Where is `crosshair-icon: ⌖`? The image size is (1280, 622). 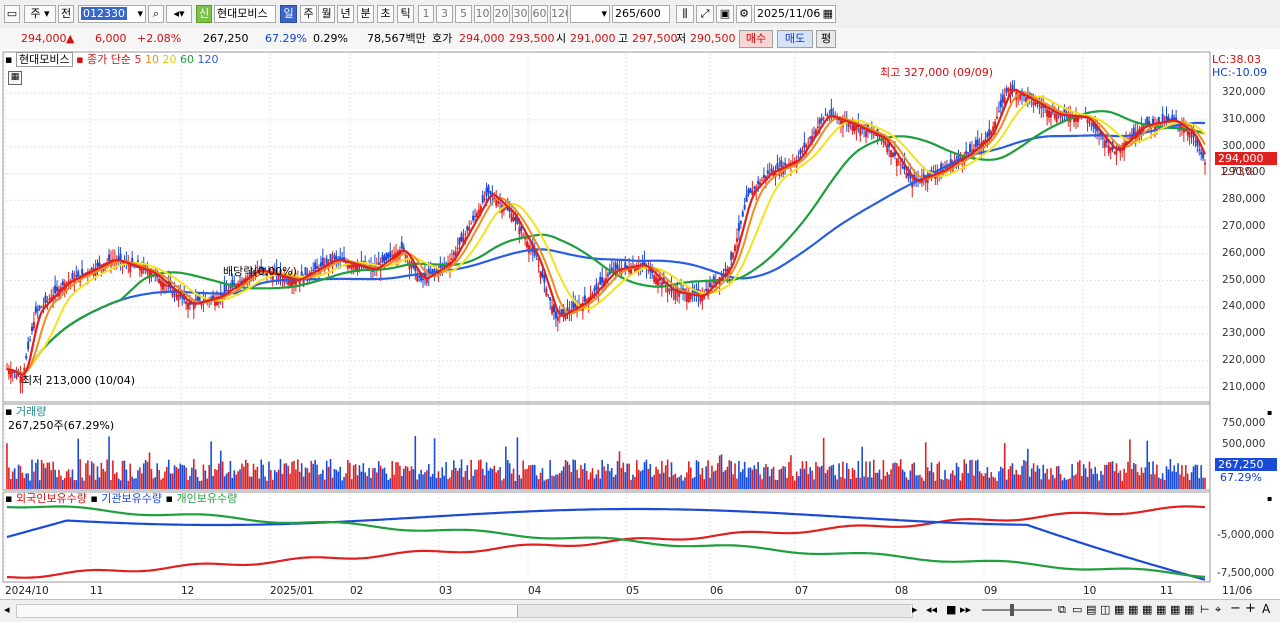
crosshair-icon: ⌖ is located at coordinates (1218, 610).